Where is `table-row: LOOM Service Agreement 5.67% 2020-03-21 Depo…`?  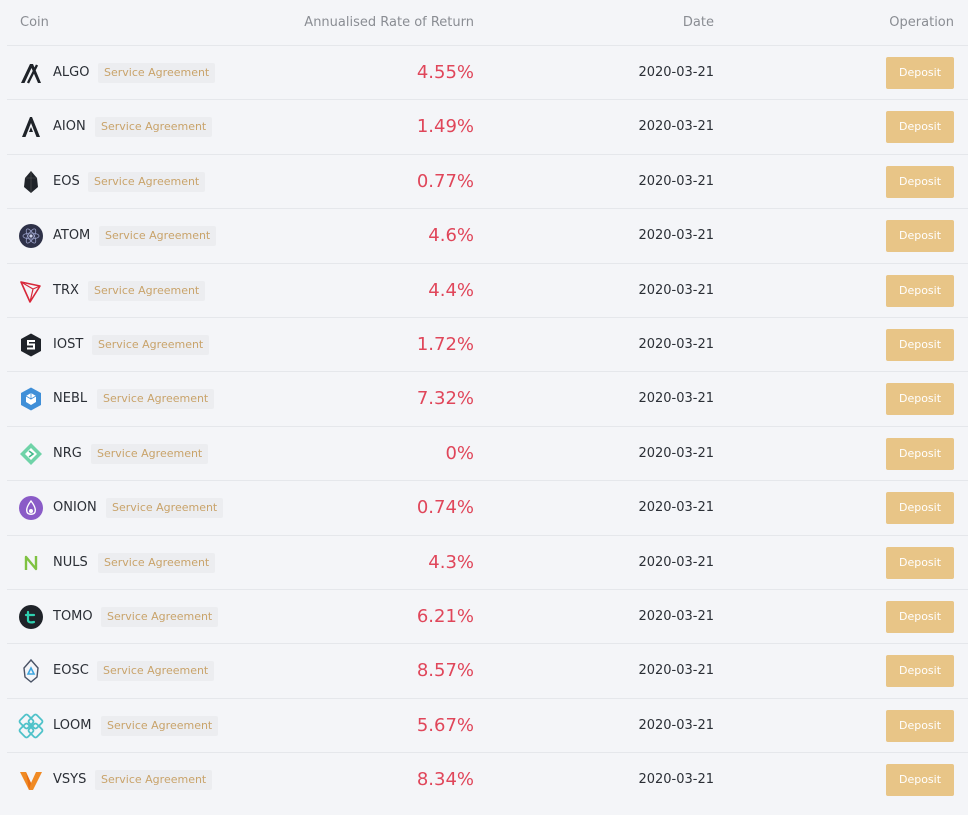
table-row: LOOM Service Agreement 5.67% 2020-03-21 Depo… is located at coordinates (487, 726).